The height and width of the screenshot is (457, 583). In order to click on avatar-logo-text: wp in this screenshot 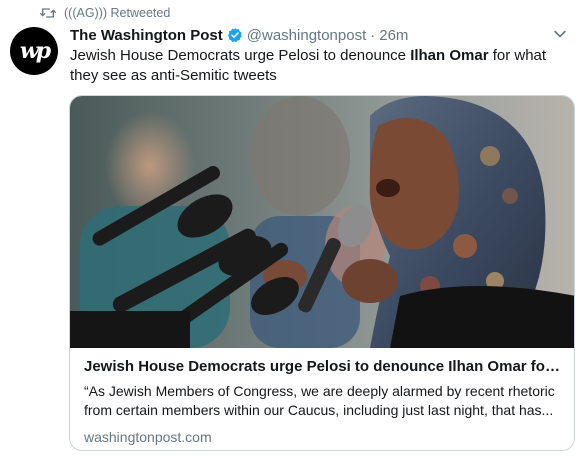, I will do `click(35, 51)`.